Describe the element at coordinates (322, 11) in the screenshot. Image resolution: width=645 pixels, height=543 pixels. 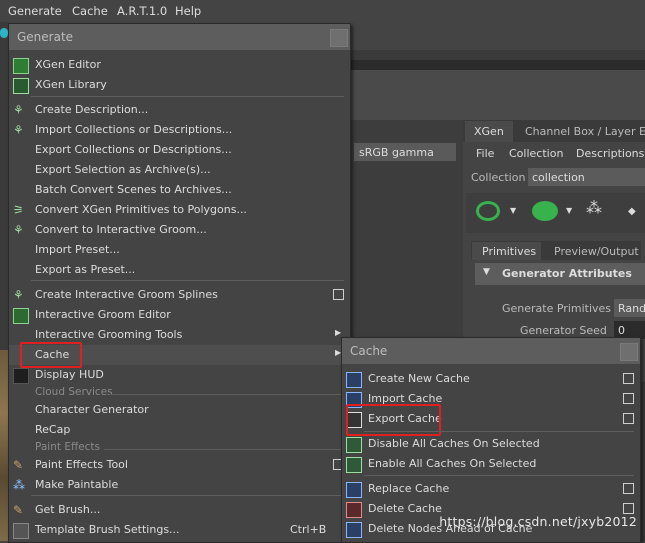
I see `main-menubar: Generate Cache A.R.T.1.0 Help` at that location.